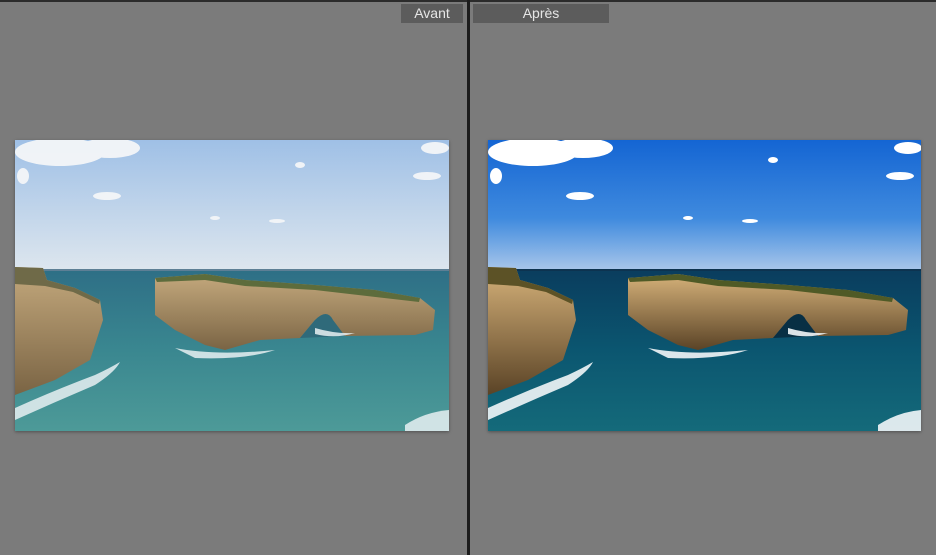  I want to click on before-label: Avant, so click(432, 13).